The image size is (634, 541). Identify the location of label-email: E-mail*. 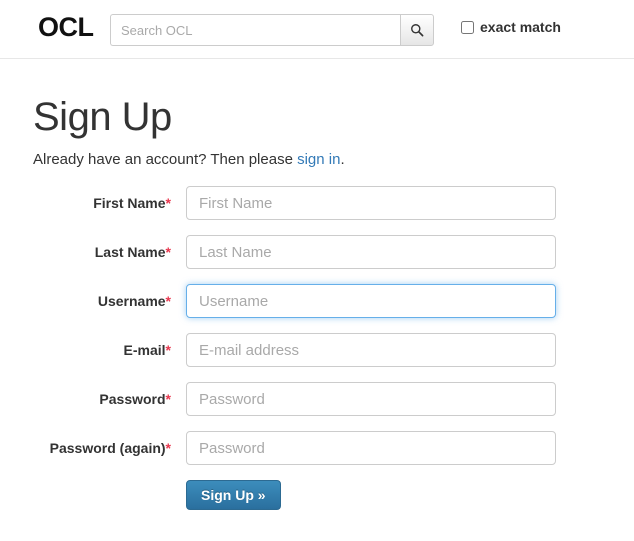
(109, 350).